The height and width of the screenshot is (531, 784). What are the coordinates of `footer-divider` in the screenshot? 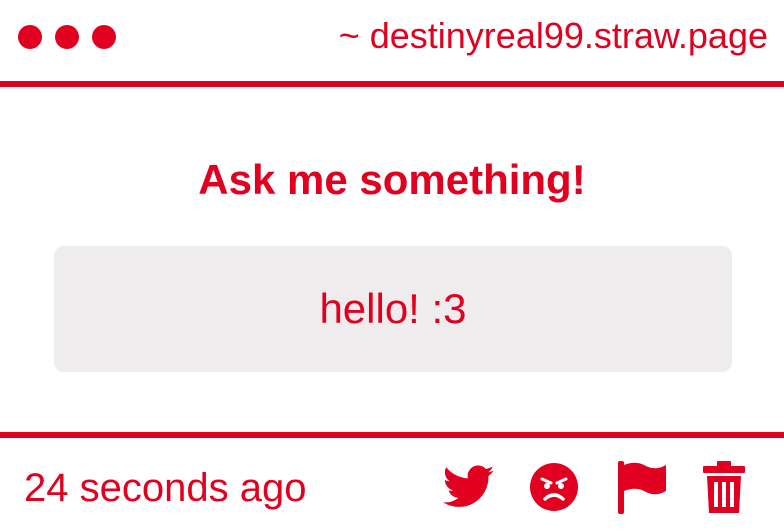 It's located at (392, 435).